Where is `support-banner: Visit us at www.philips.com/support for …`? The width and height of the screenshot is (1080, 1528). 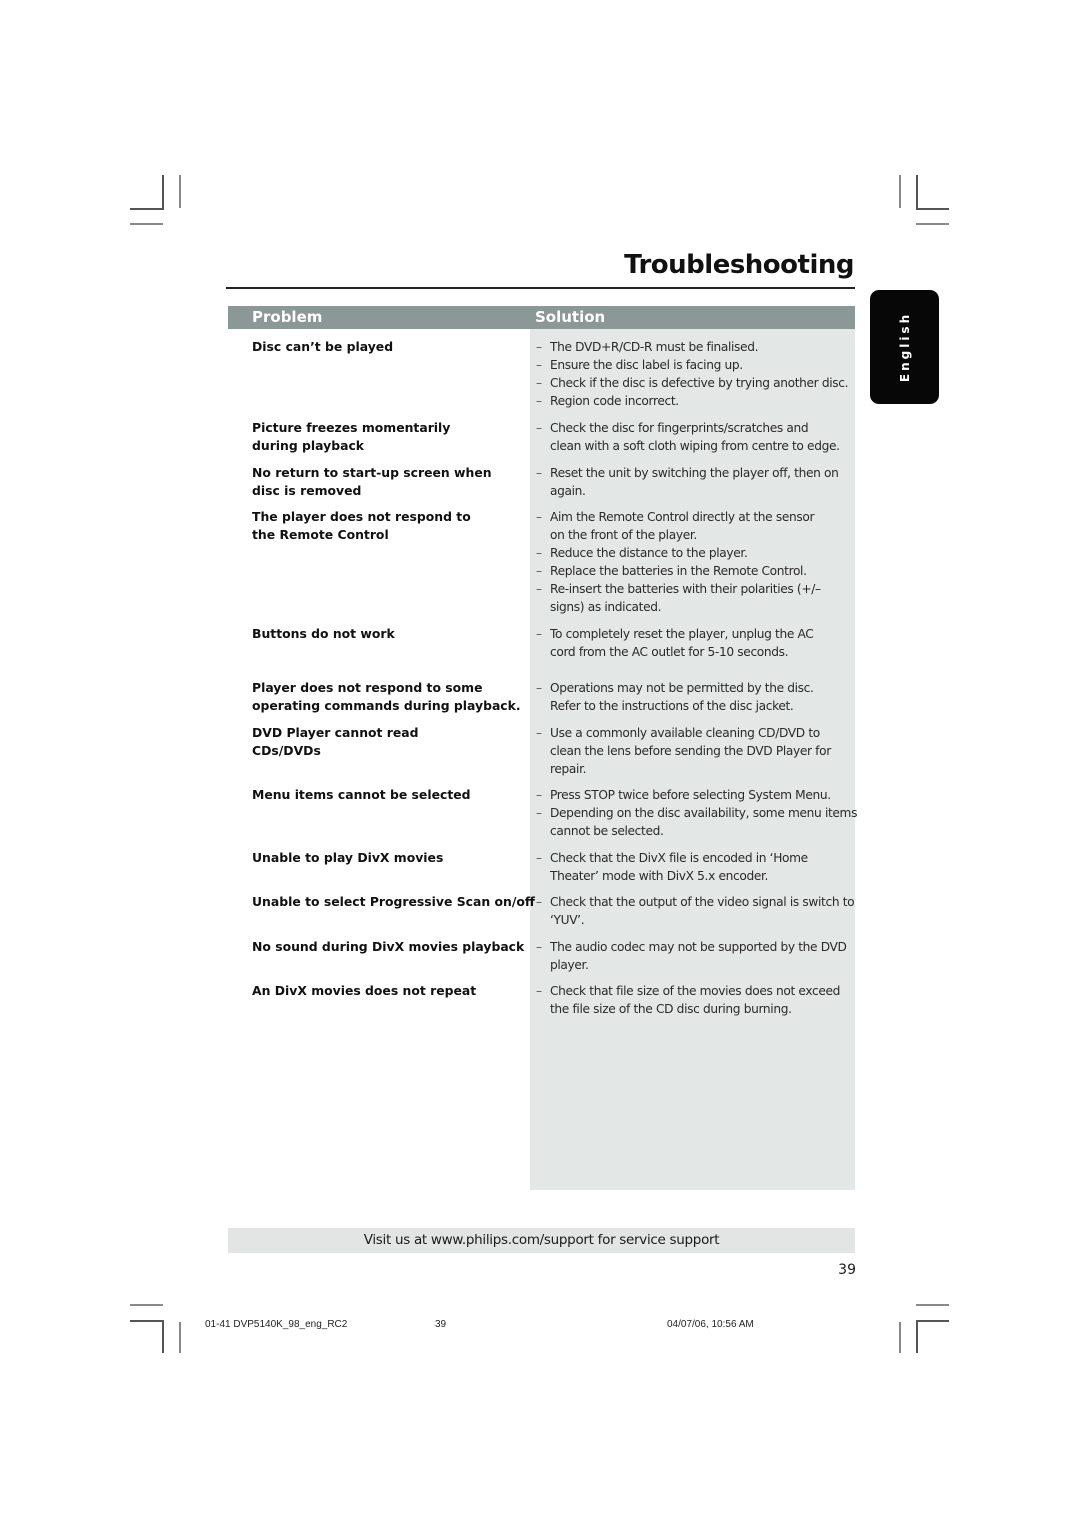 support-banner: Visit us at www.philips.com/support for … is located at coordinates (541, 1240).